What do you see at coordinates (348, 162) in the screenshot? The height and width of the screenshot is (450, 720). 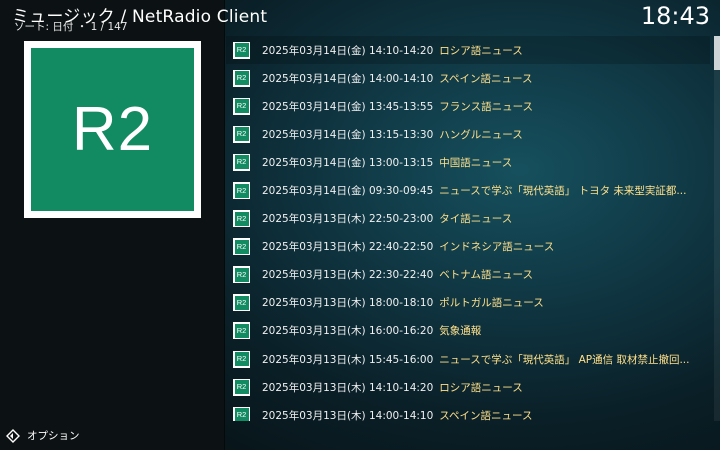 I see `list-item-date: 2025年03月14日(金) 13:00-13:15` at bounding box center [348, 162].